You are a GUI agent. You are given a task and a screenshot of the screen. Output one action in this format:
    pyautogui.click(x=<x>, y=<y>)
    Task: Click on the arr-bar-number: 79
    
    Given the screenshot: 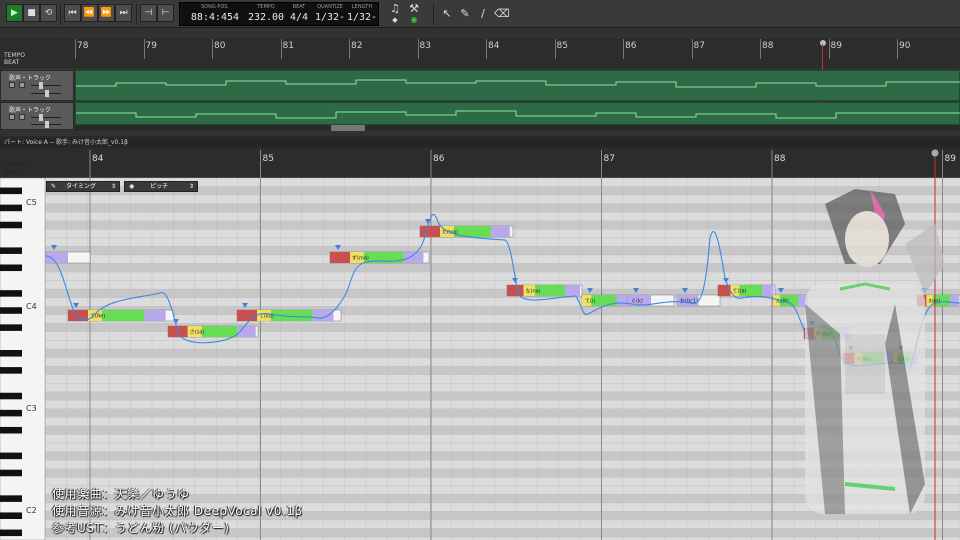 What is the action you would take?
    pyautogui.click(x=151, y=46)
    